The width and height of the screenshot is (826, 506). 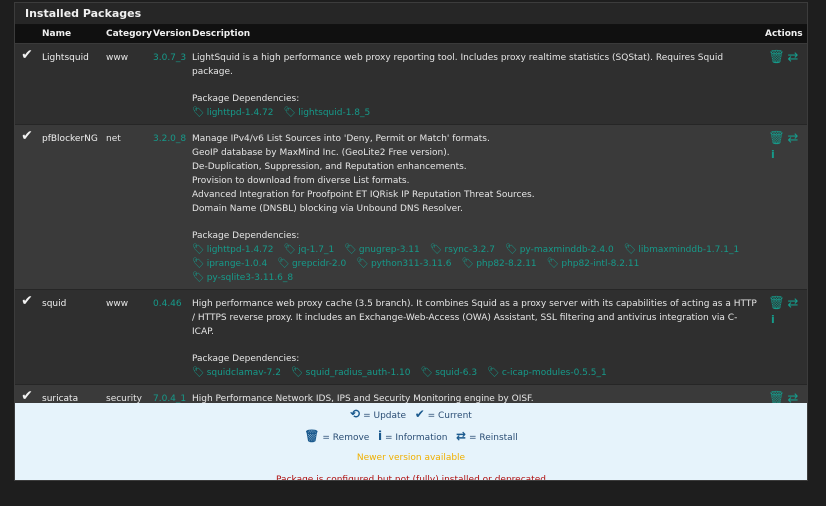 I want to click on col-actions: Actions, so click(x=784, y=34).